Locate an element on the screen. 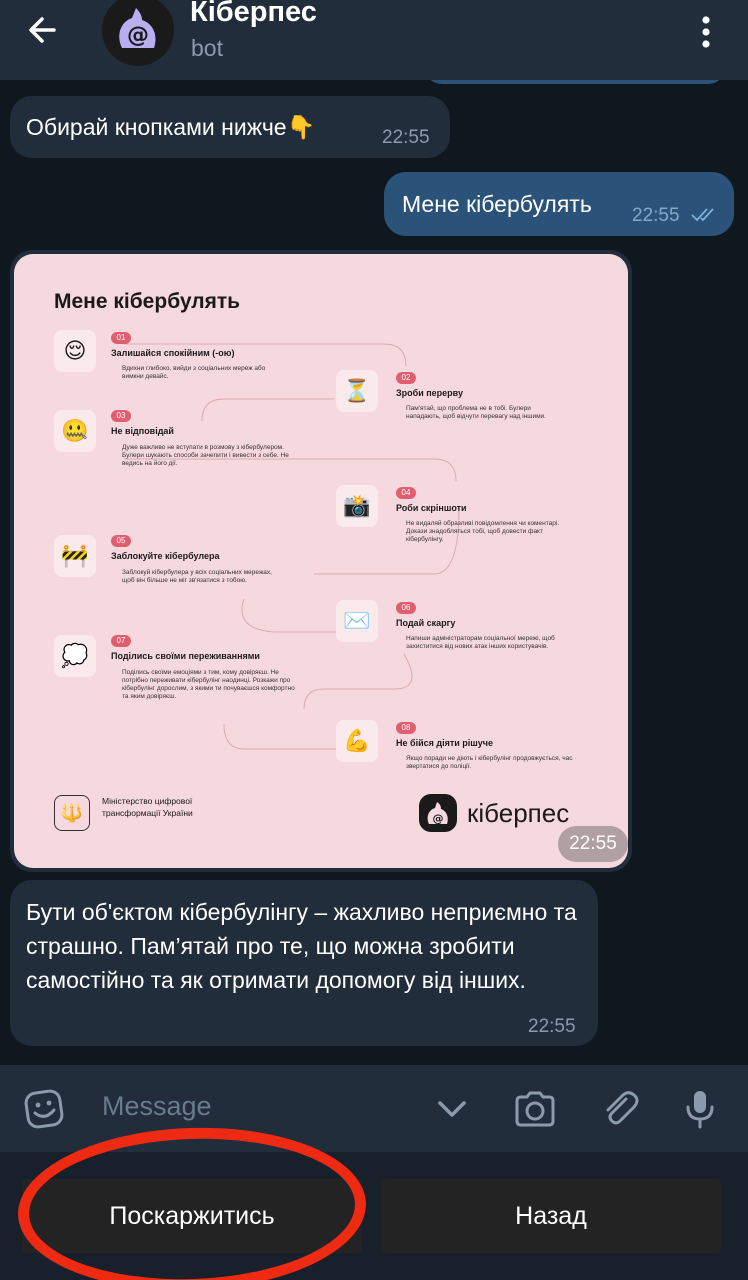 This screenshot has width=748, height=1280. step-number: 01 is located at coordinates (121, 338).